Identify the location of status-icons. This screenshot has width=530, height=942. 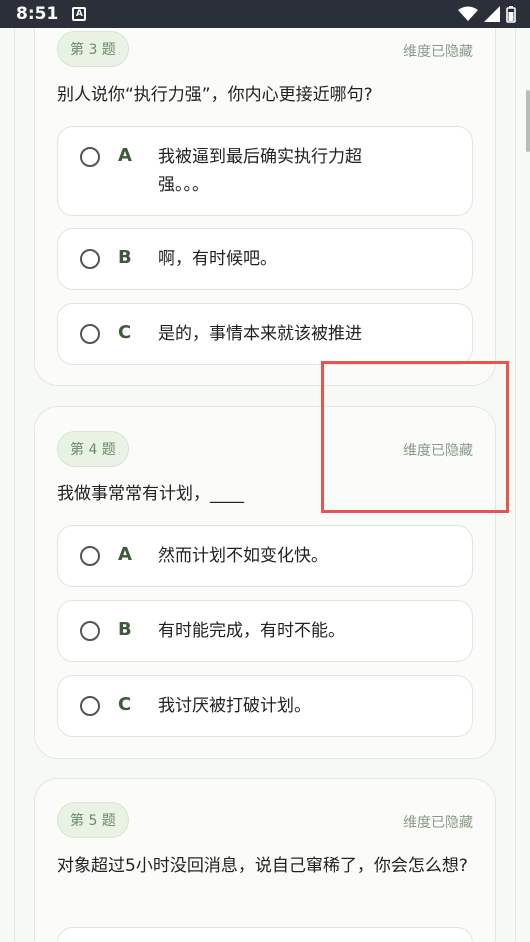
(487, 14).